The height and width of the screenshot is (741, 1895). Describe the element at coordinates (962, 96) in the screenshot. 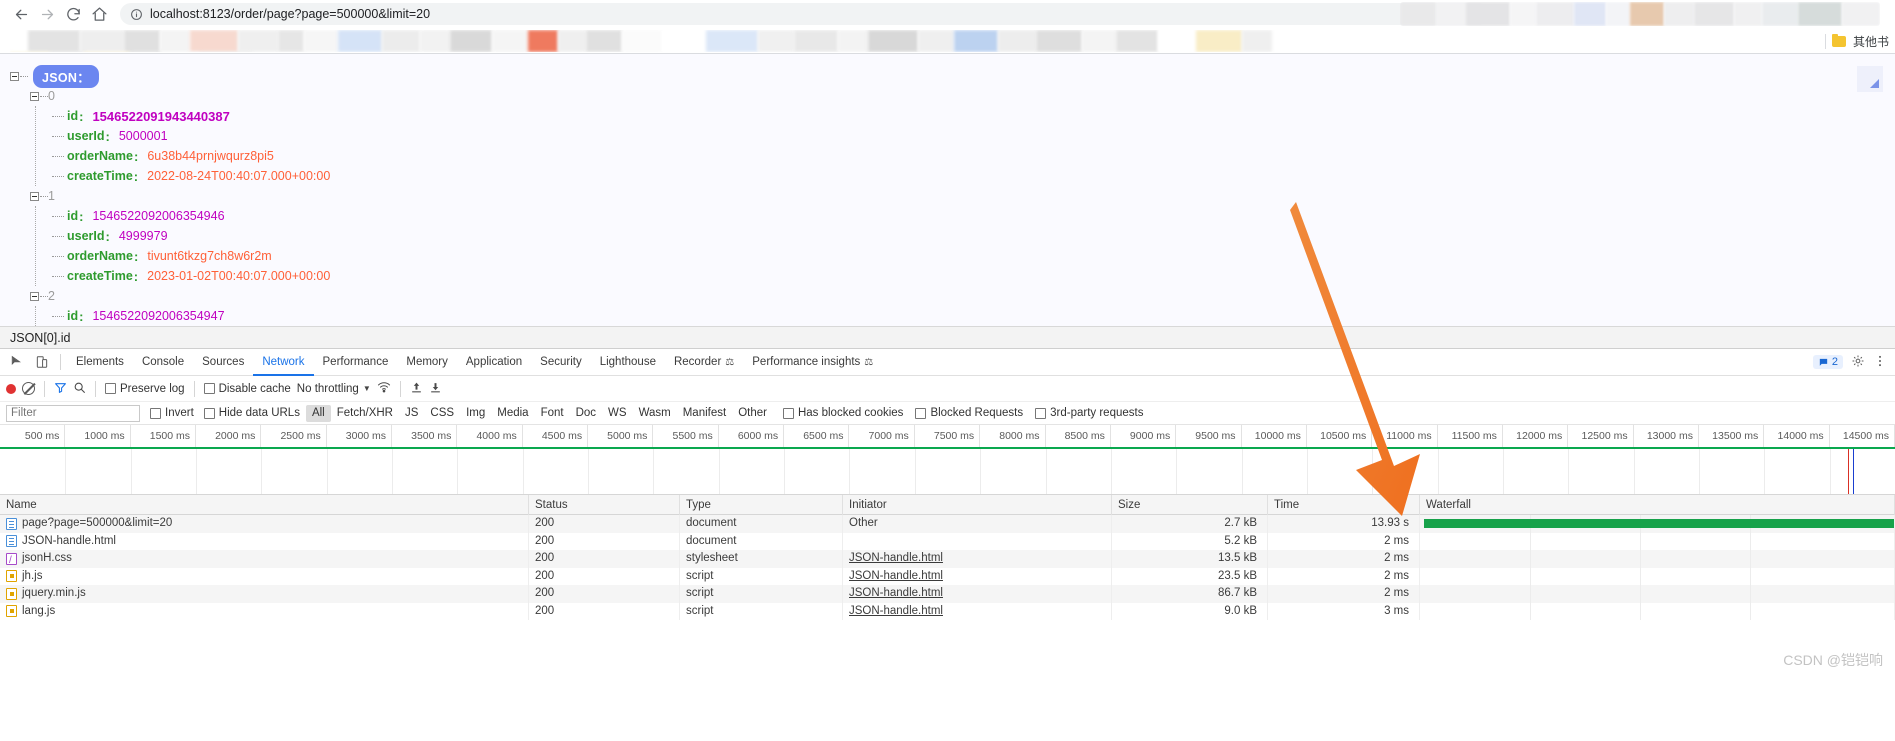

I see `json-node-index: 0` at that location.